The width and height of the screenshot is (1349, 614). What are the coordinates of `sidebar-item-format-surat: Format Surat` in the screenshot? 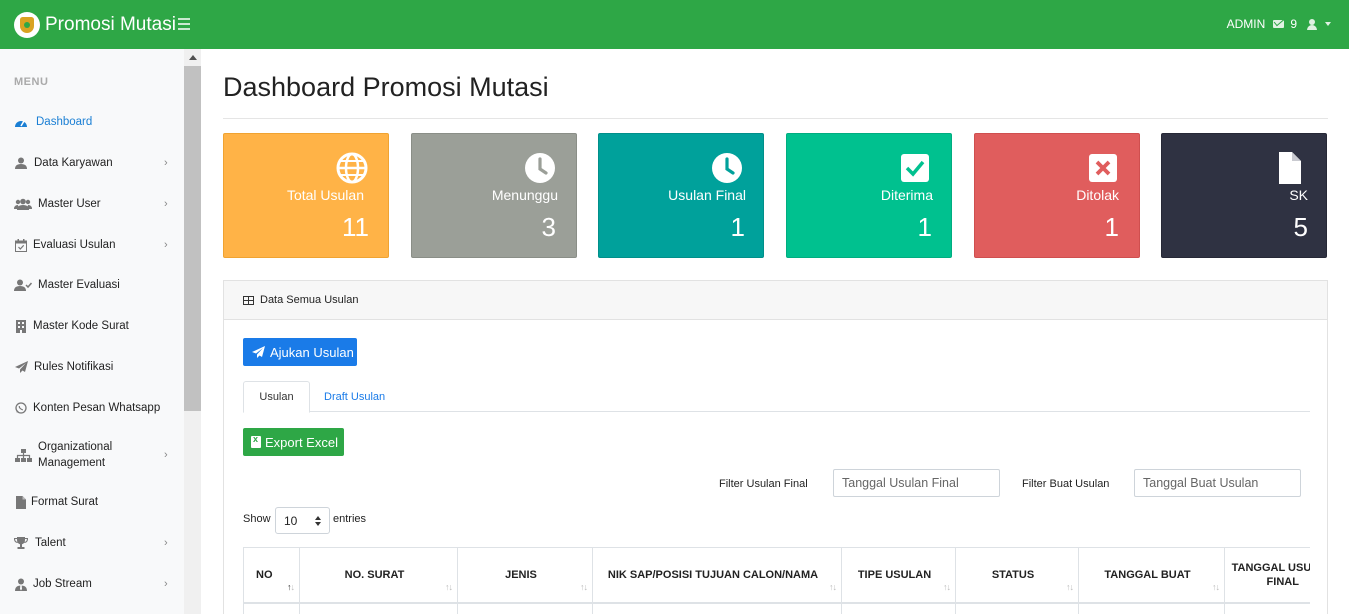 It's located at (92, 502).